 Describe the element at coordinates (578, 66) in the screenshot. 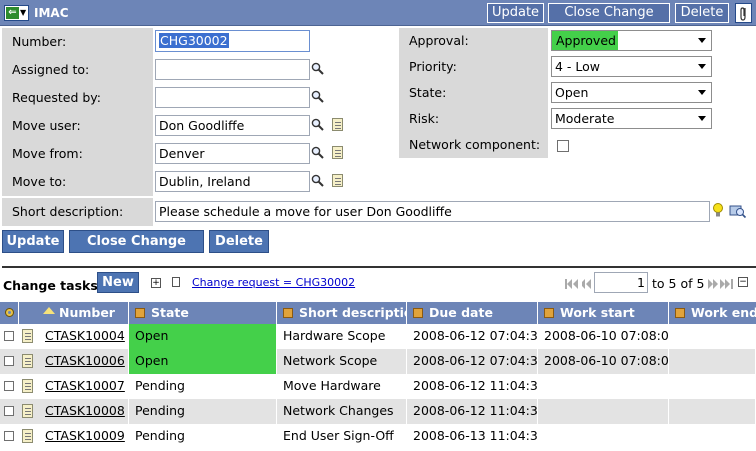

I see `priority-value: 4 - Low` at that location.